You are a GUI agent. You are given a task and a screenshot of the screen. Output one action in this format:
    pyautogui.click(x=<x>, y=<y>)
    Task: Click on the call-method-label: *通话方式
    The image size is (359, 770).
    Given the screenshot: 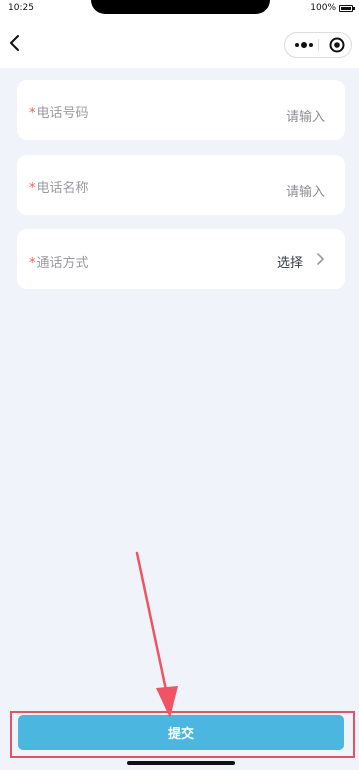 What is the action you would take?
    pyautogui.click(x=59, y=261)
    